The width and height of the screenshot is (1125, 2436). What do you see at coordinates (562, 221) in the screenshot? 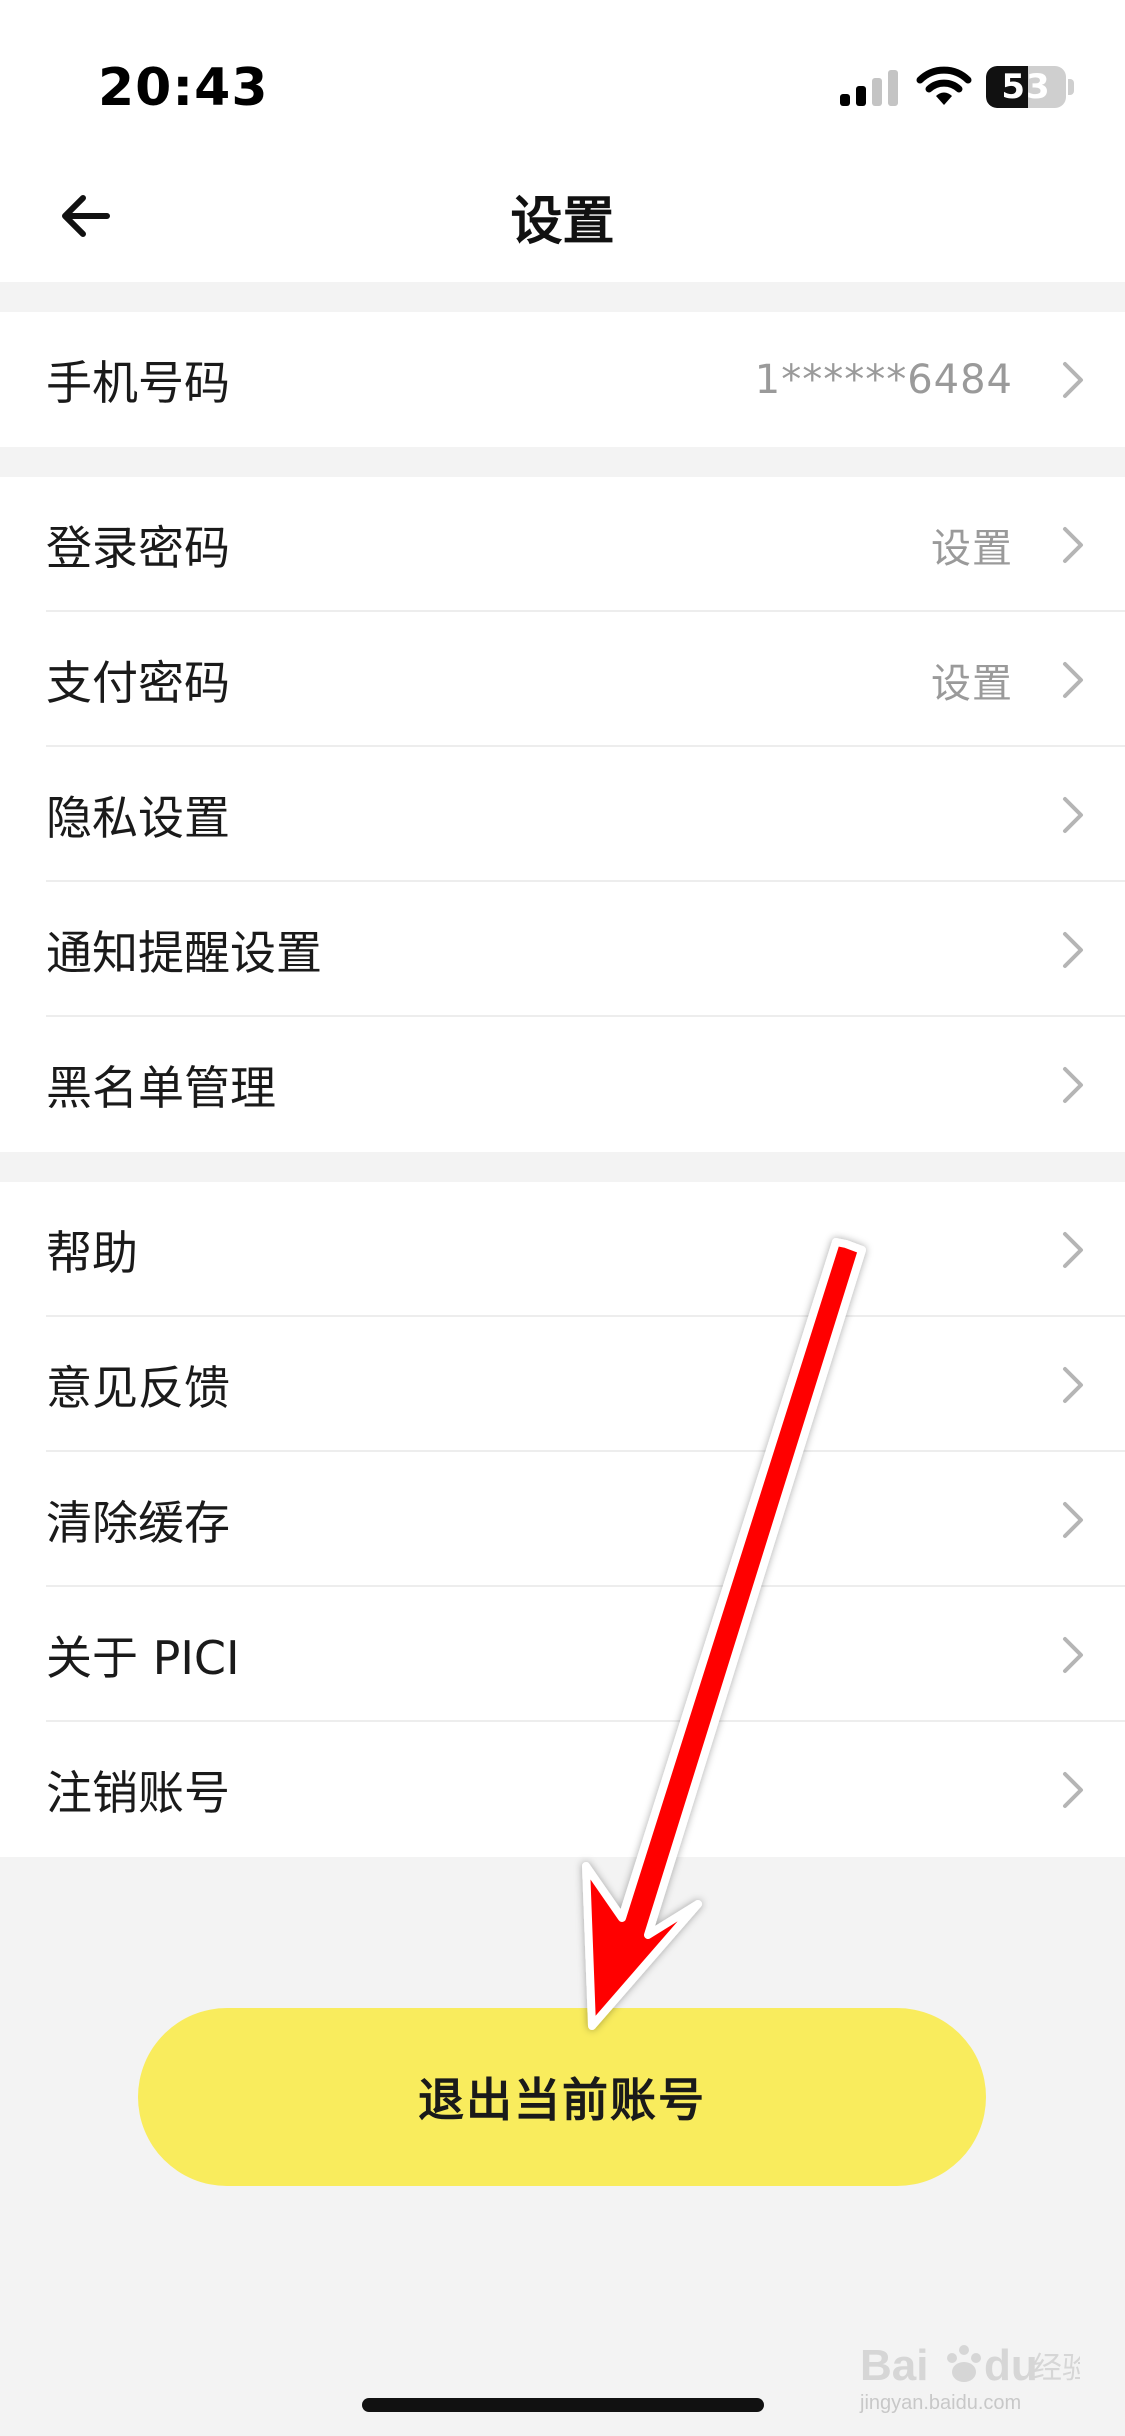
I see `page-title: 设置` at bounding box center [562, 221].